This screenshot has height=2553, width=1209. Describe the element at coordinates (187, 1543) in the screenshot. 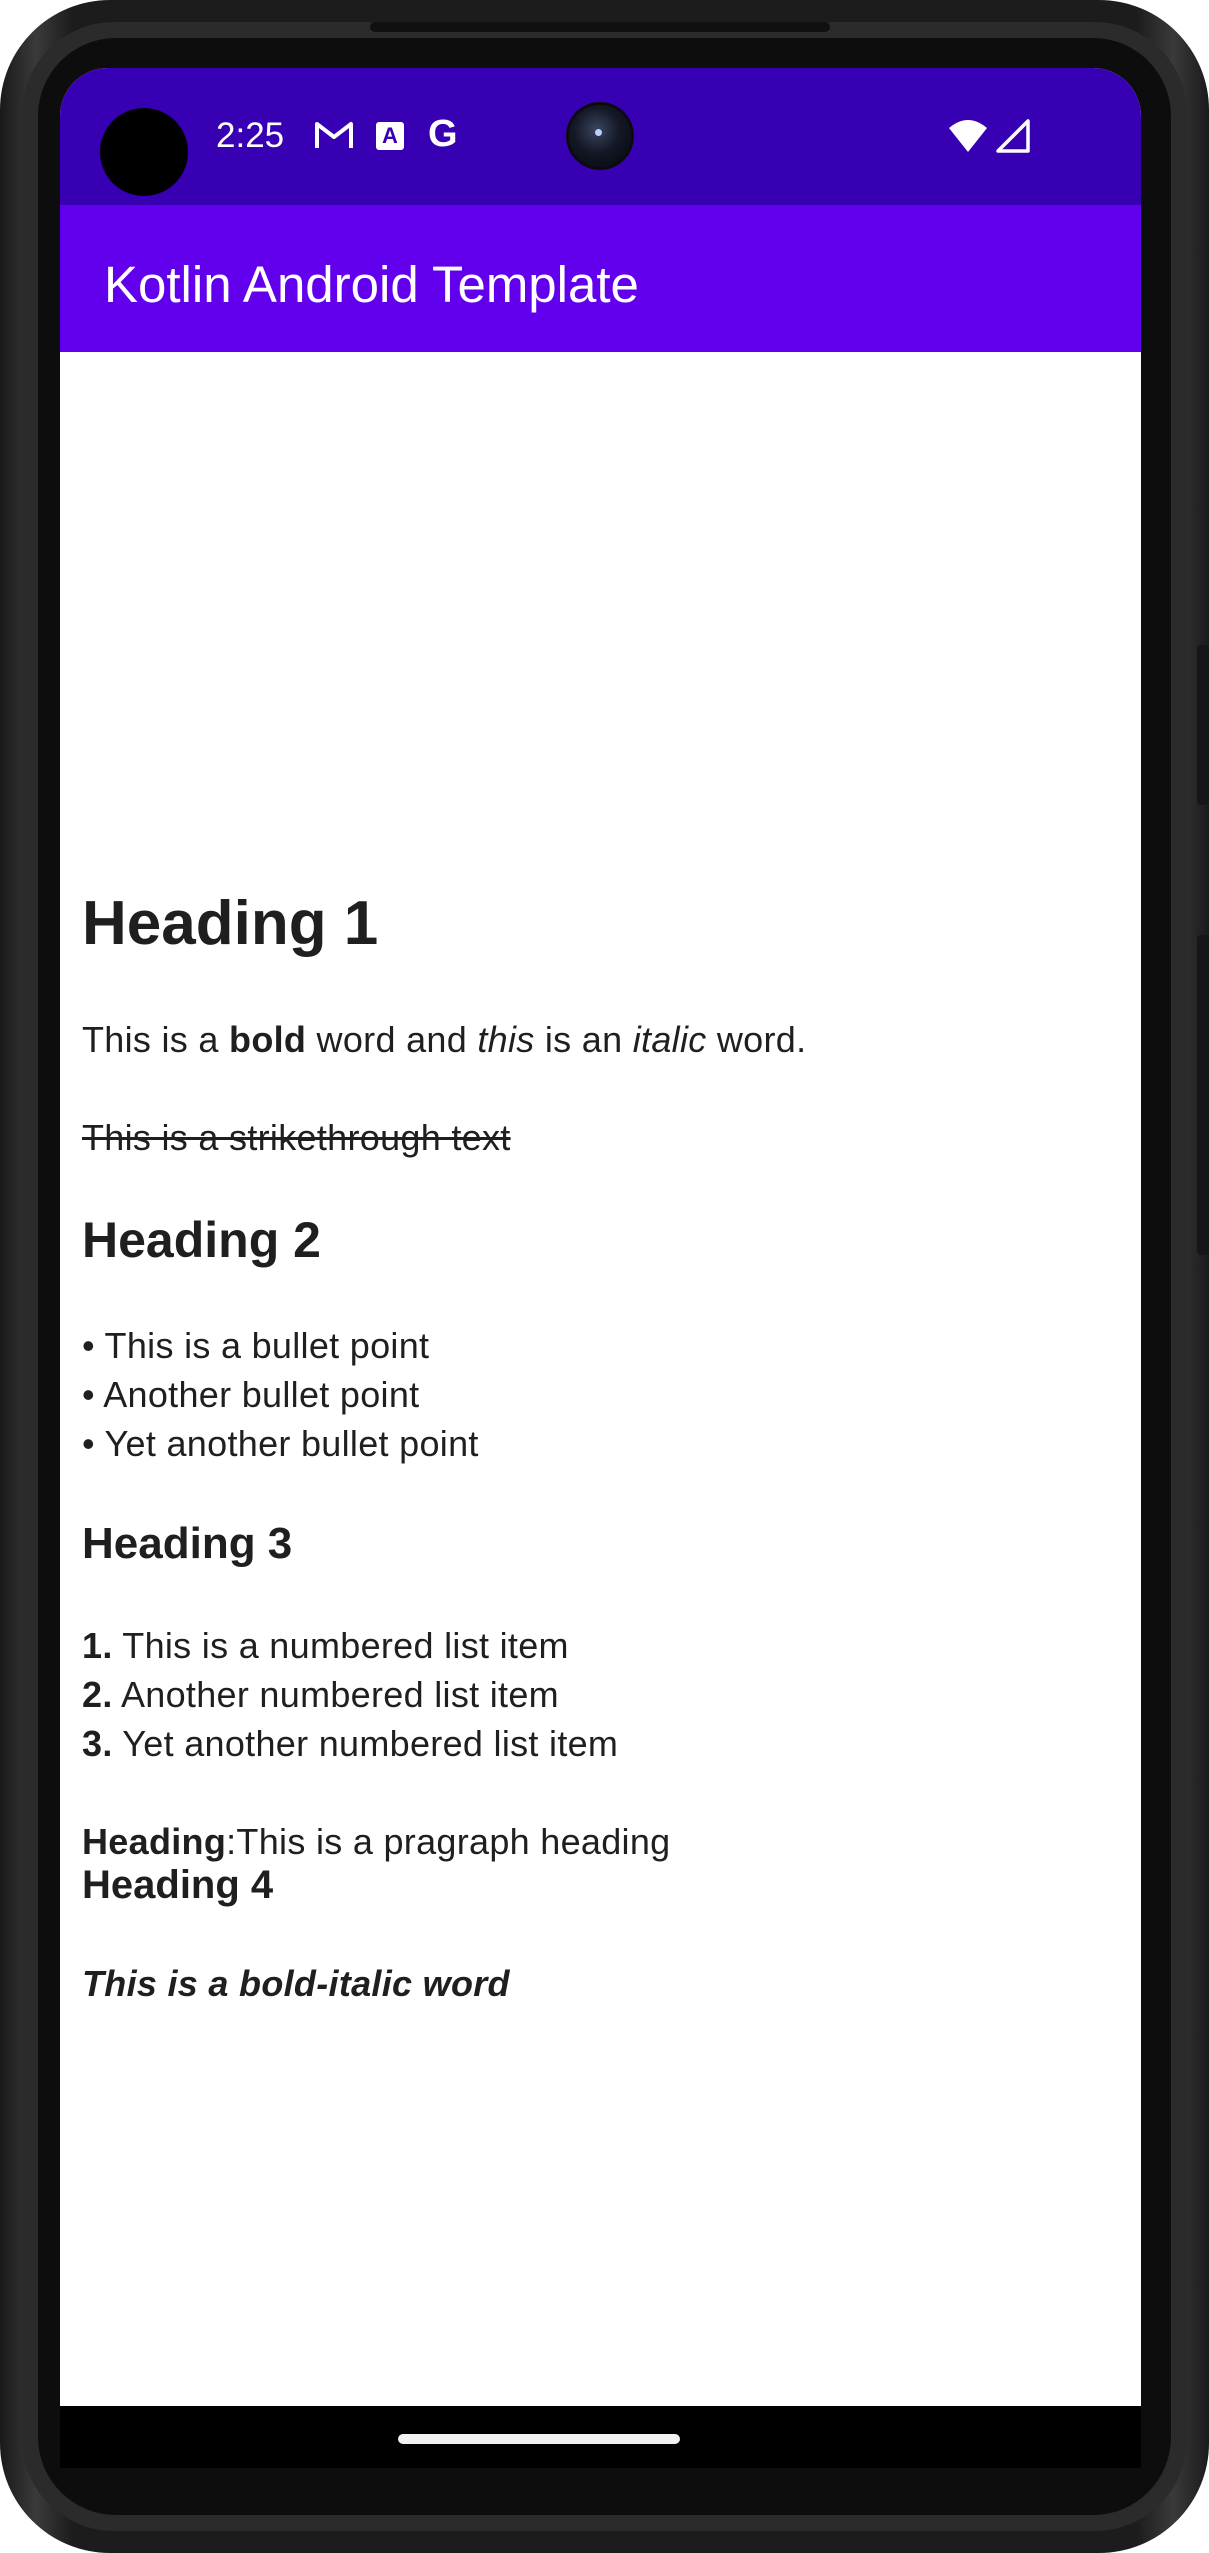

I see `heading-3: Heading 3` at that location.